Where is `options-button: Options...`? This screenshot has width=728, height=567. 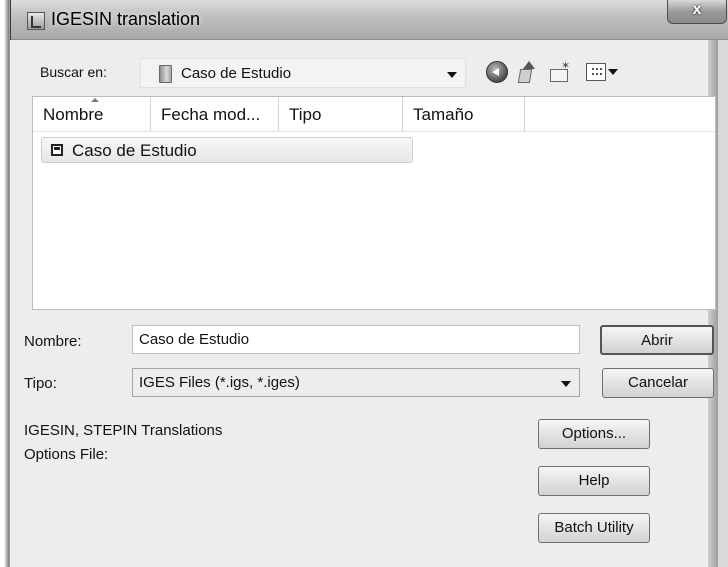
options-button: Options... is located at coordinates (594, 434).